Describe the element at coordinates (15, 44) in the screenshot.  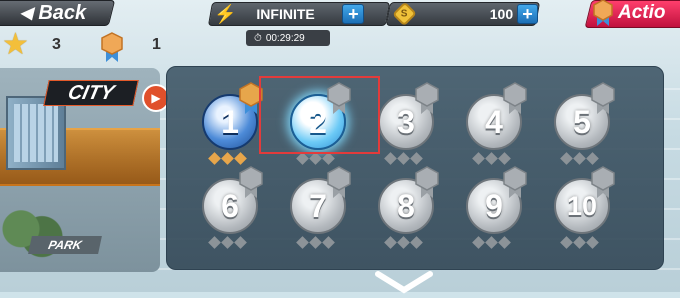
I see `star-icon: ★` at that location.